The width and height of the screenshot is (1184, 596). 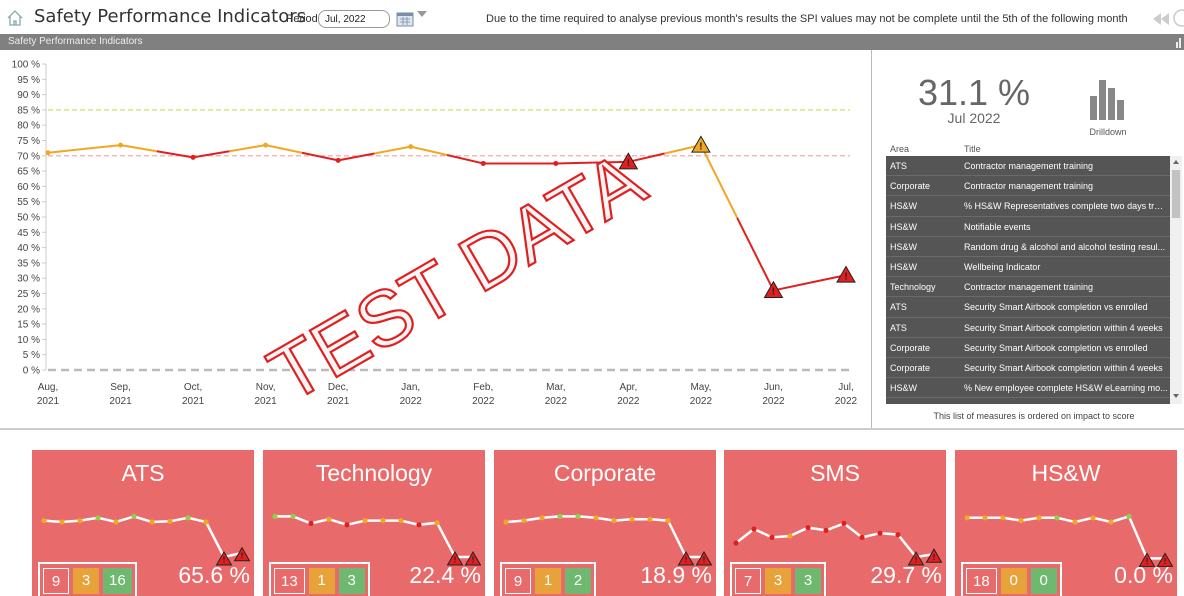 I want to click on calendar-icon, so click(x=405, y=19).